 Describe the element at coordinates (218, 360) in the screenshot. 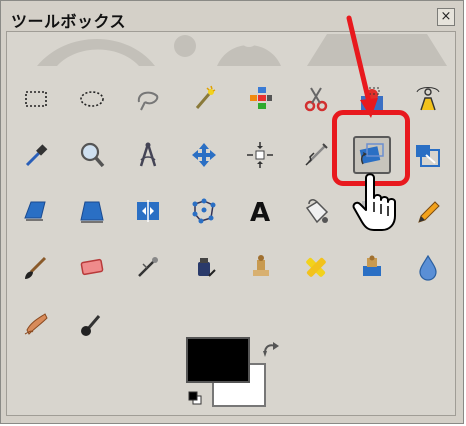

I see `foreground-color-swatch` at that location.